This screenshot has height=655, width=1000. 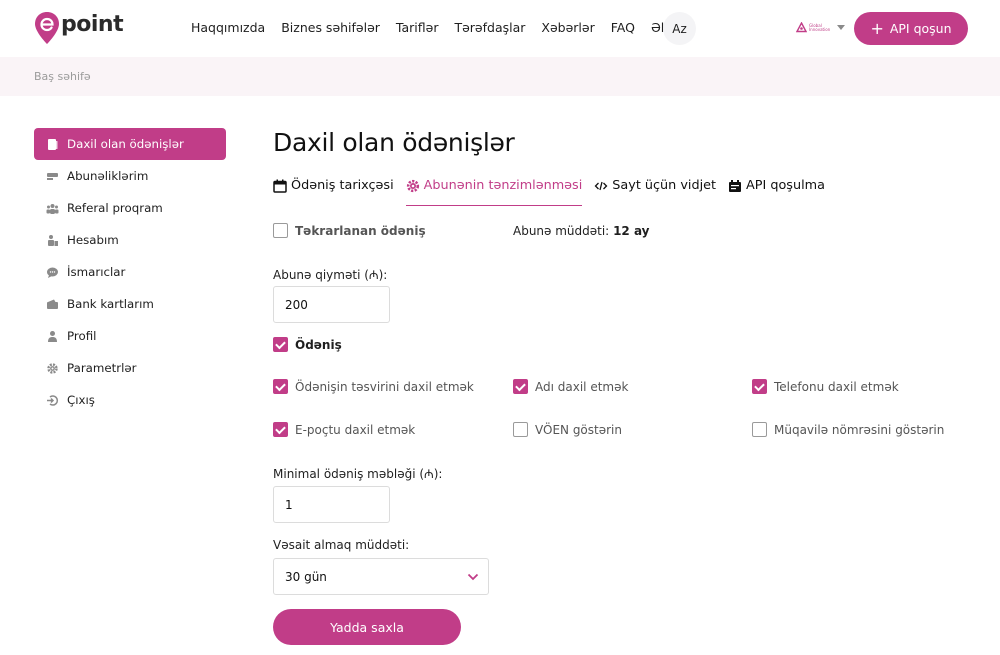 I want to click on tab-label: Sayt üçün vidjet, so click(x=664, y=185).